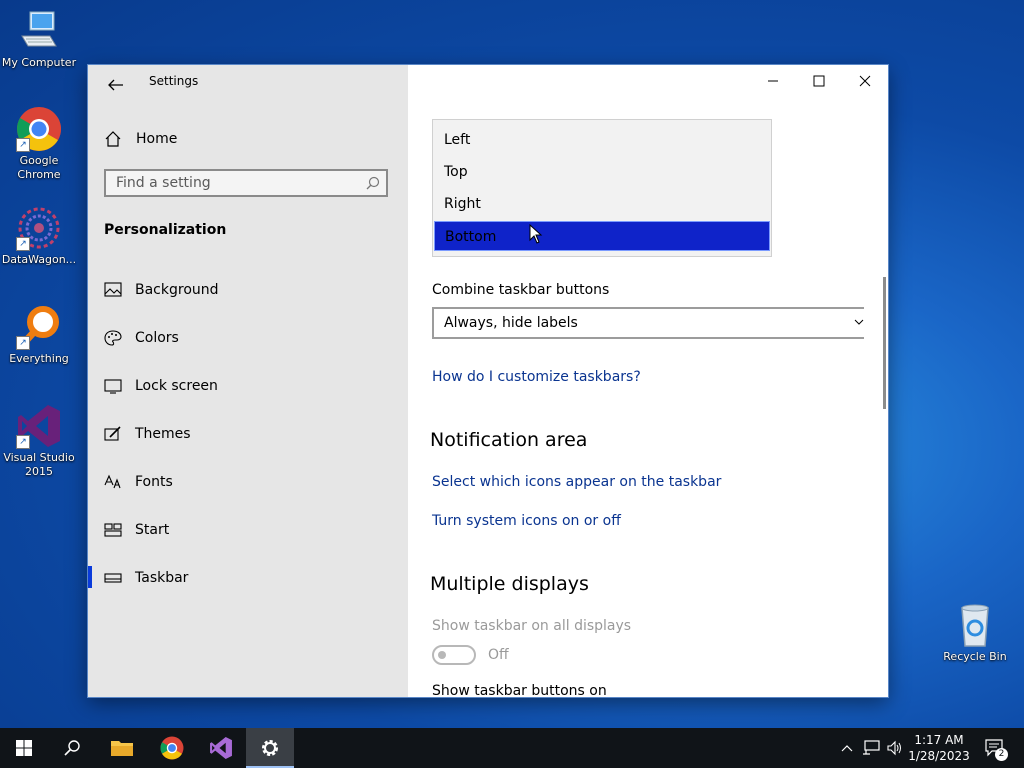 Image resolution: width=1024 pixels, height=768 pixels. I want to click on volume-button, so click(894, 748).